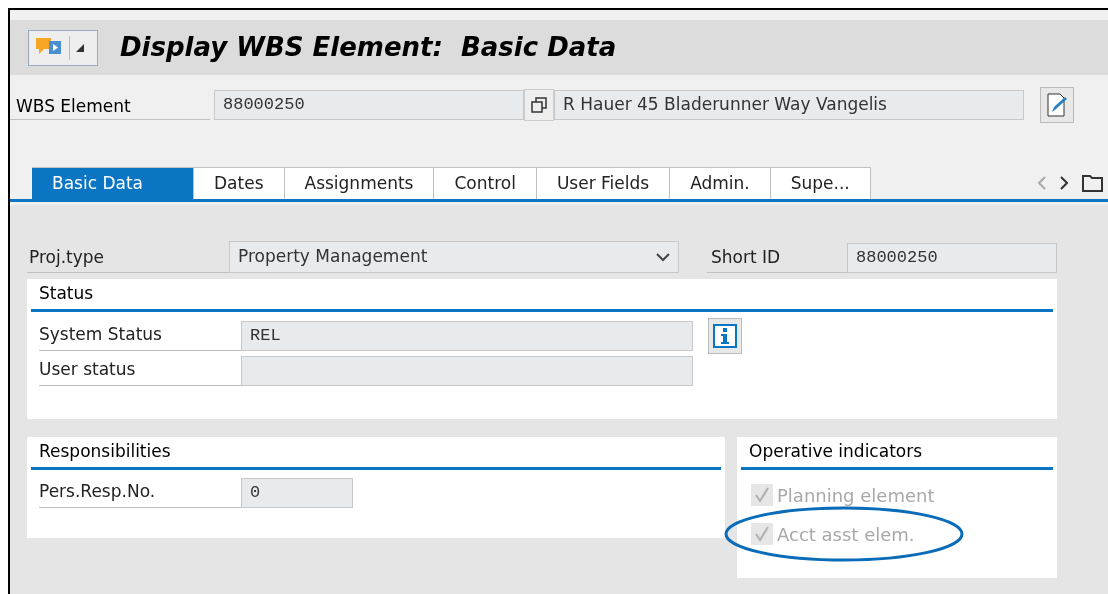  I want to click on tab: Dates, so click(239, 183).